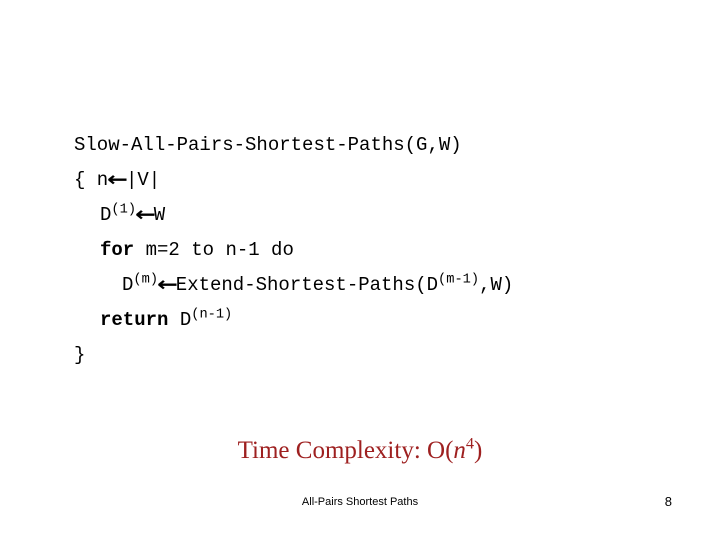  I want to click on code-line-open-brace: { n←|V|, so click(117, 179).